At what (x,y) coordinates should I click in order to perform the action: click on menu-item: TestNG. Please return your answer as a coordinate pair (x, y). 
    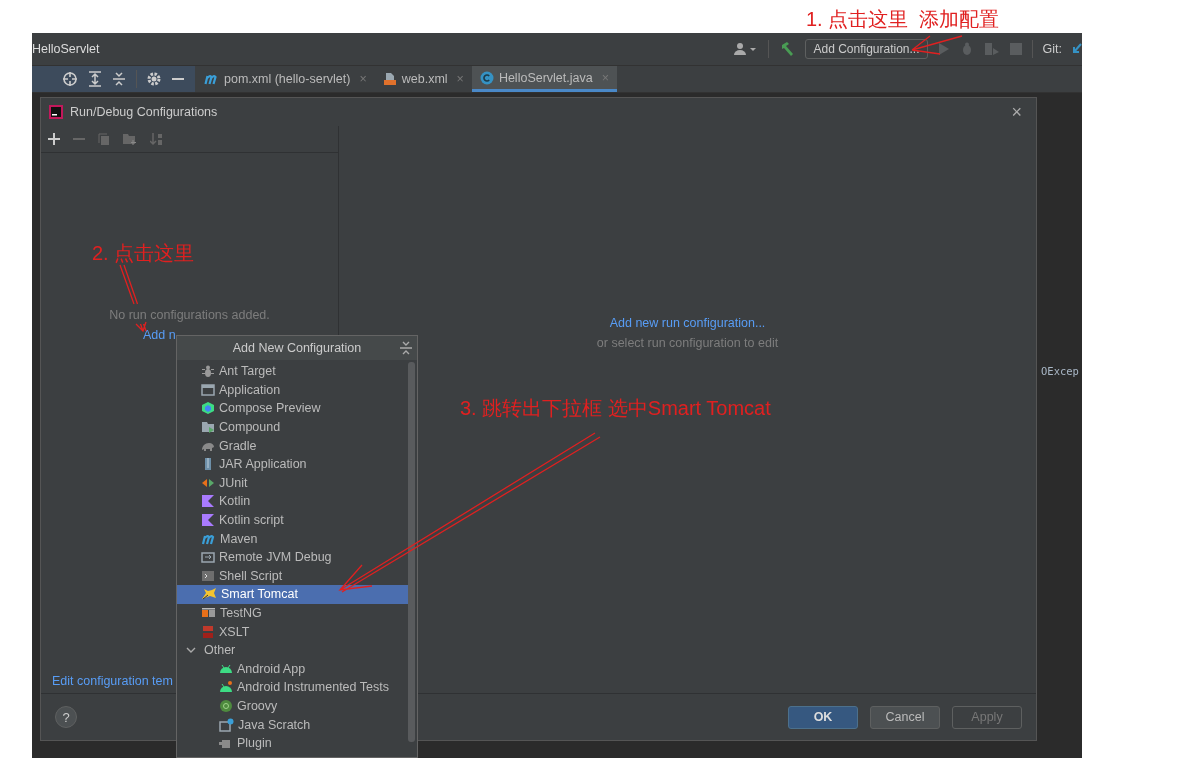
    Looking at the image, I should click on (293, 613).